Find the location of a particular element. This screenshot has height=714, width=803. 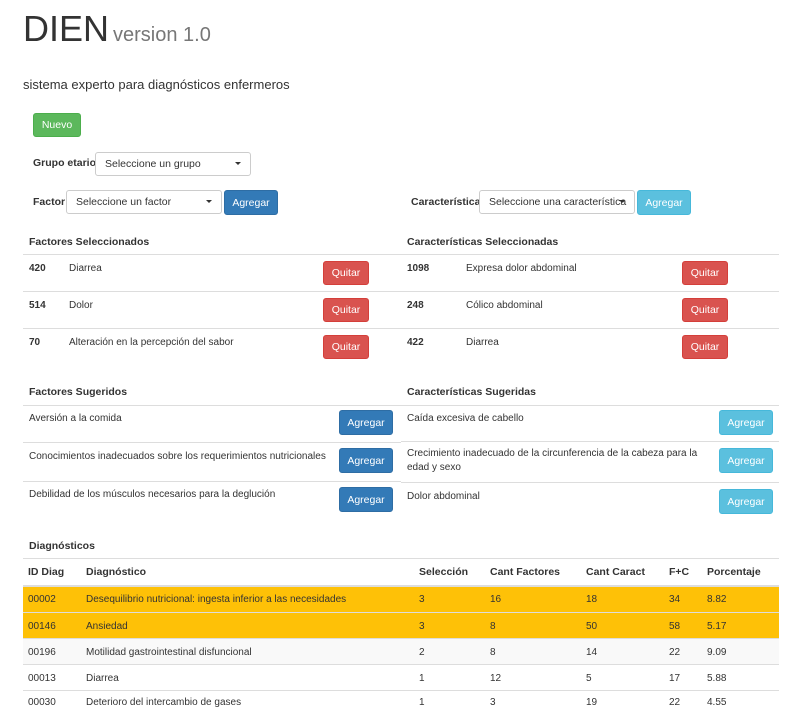

diag-name: Ansiedad is located at coordinates (107, 626).